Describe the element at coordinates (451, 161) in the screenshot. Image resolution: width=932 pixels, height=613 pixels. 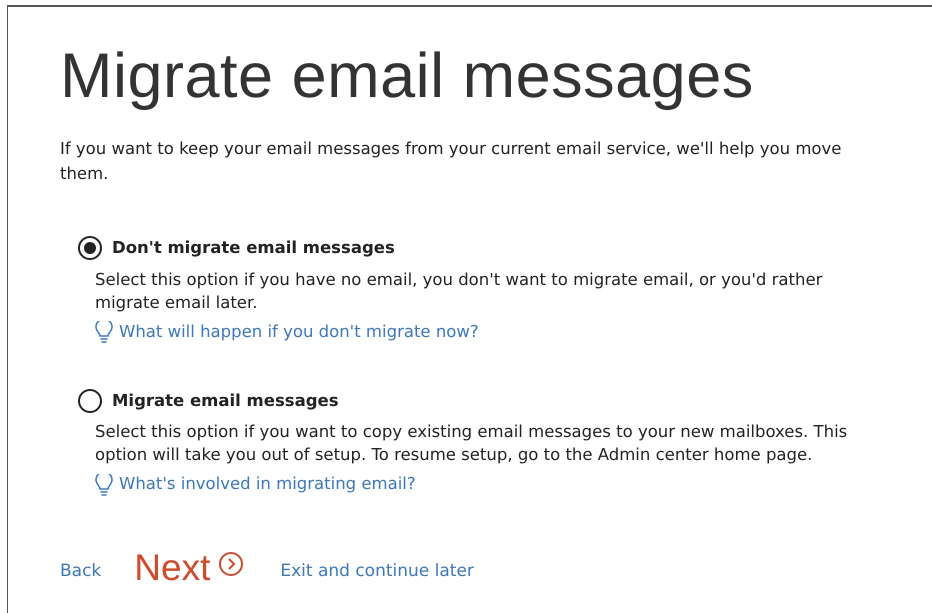
I see `intro-text: If you want to keep your email messages from your current email service, we'll help you move them.` at that location.